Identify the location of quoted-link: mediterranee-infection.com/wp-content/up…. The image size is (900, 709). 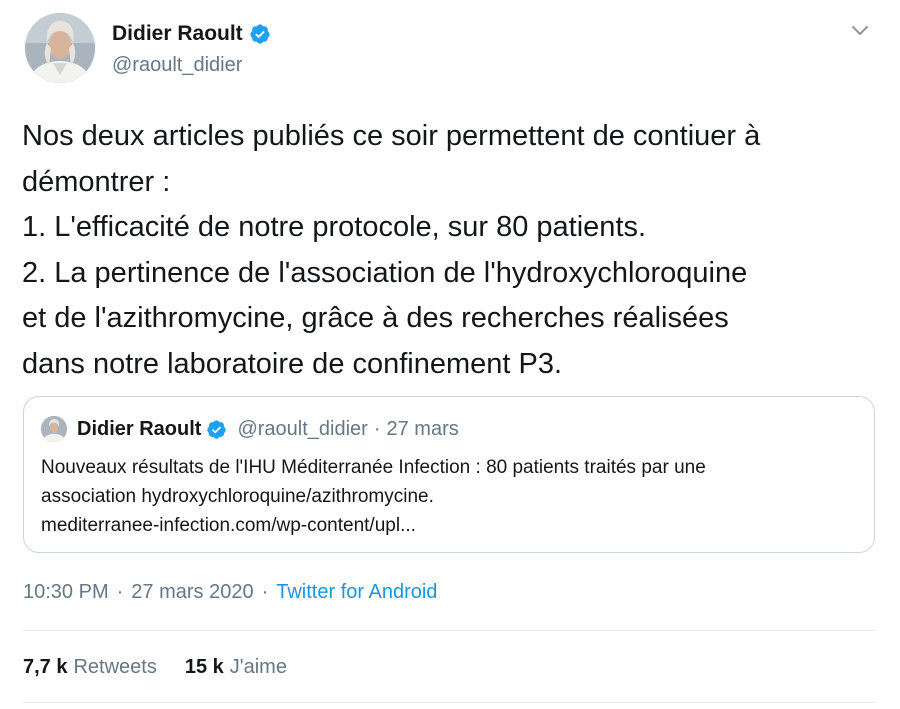
(228, 525).